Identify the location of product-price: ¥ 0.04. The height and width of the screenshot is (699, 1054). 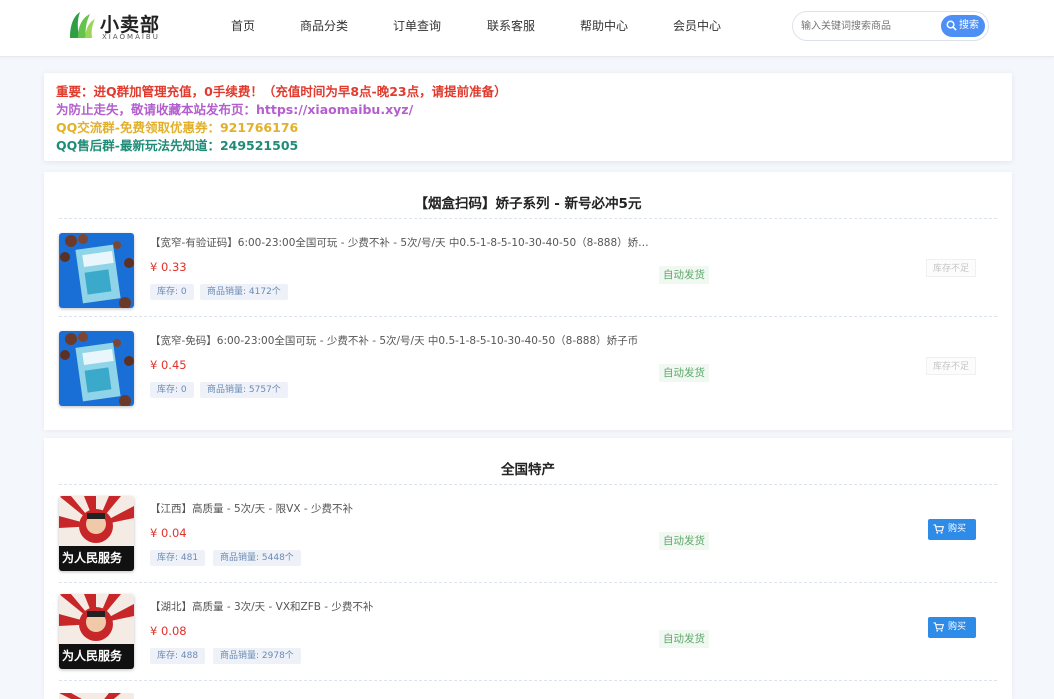
(168, 533).